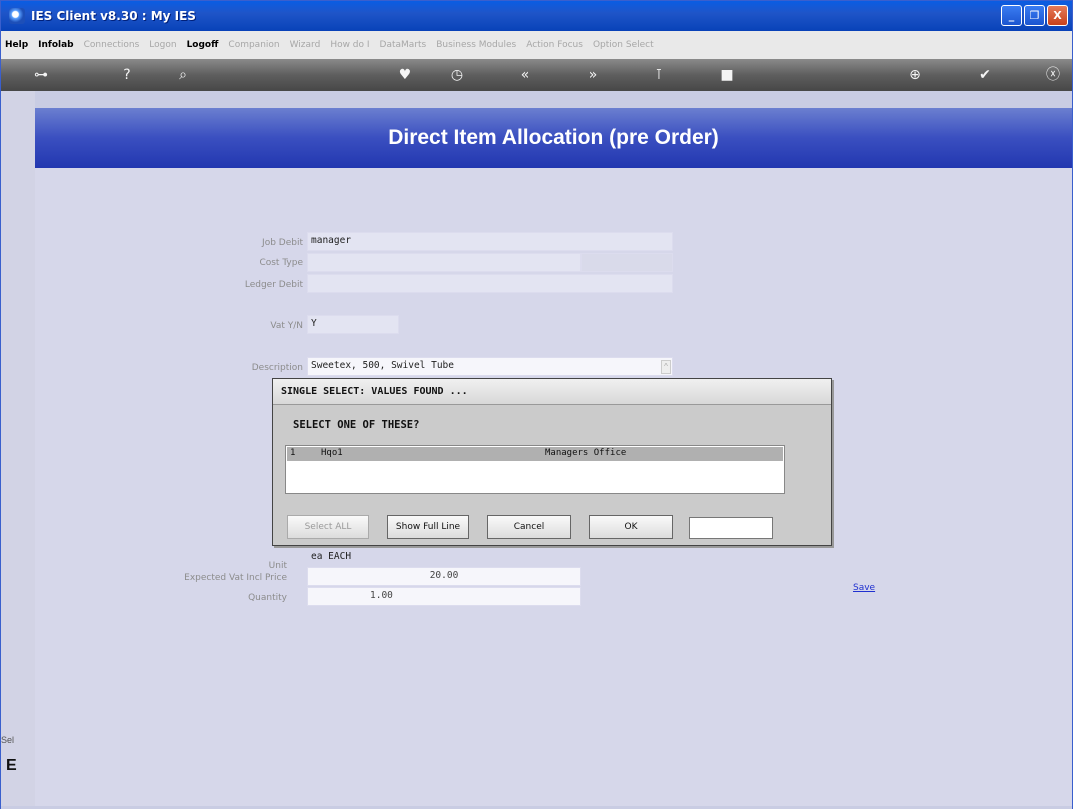 This screenshot has height=809, width=1073. What do you see at coordinates (267, 598) in the screenshot?
I see `quantity-label: Quantity` at bounding box center [267, 598].